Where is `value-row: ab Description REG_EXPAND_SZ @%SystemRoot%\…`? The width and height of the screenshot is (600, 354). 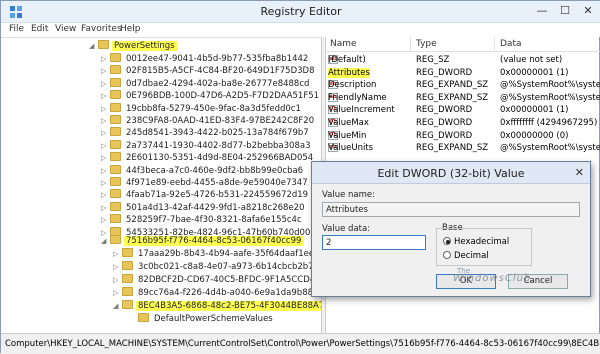 value-row: ab Description REG_EXPAND_SZ @%SystemRoot%\… is located at coordinates (463, 86).